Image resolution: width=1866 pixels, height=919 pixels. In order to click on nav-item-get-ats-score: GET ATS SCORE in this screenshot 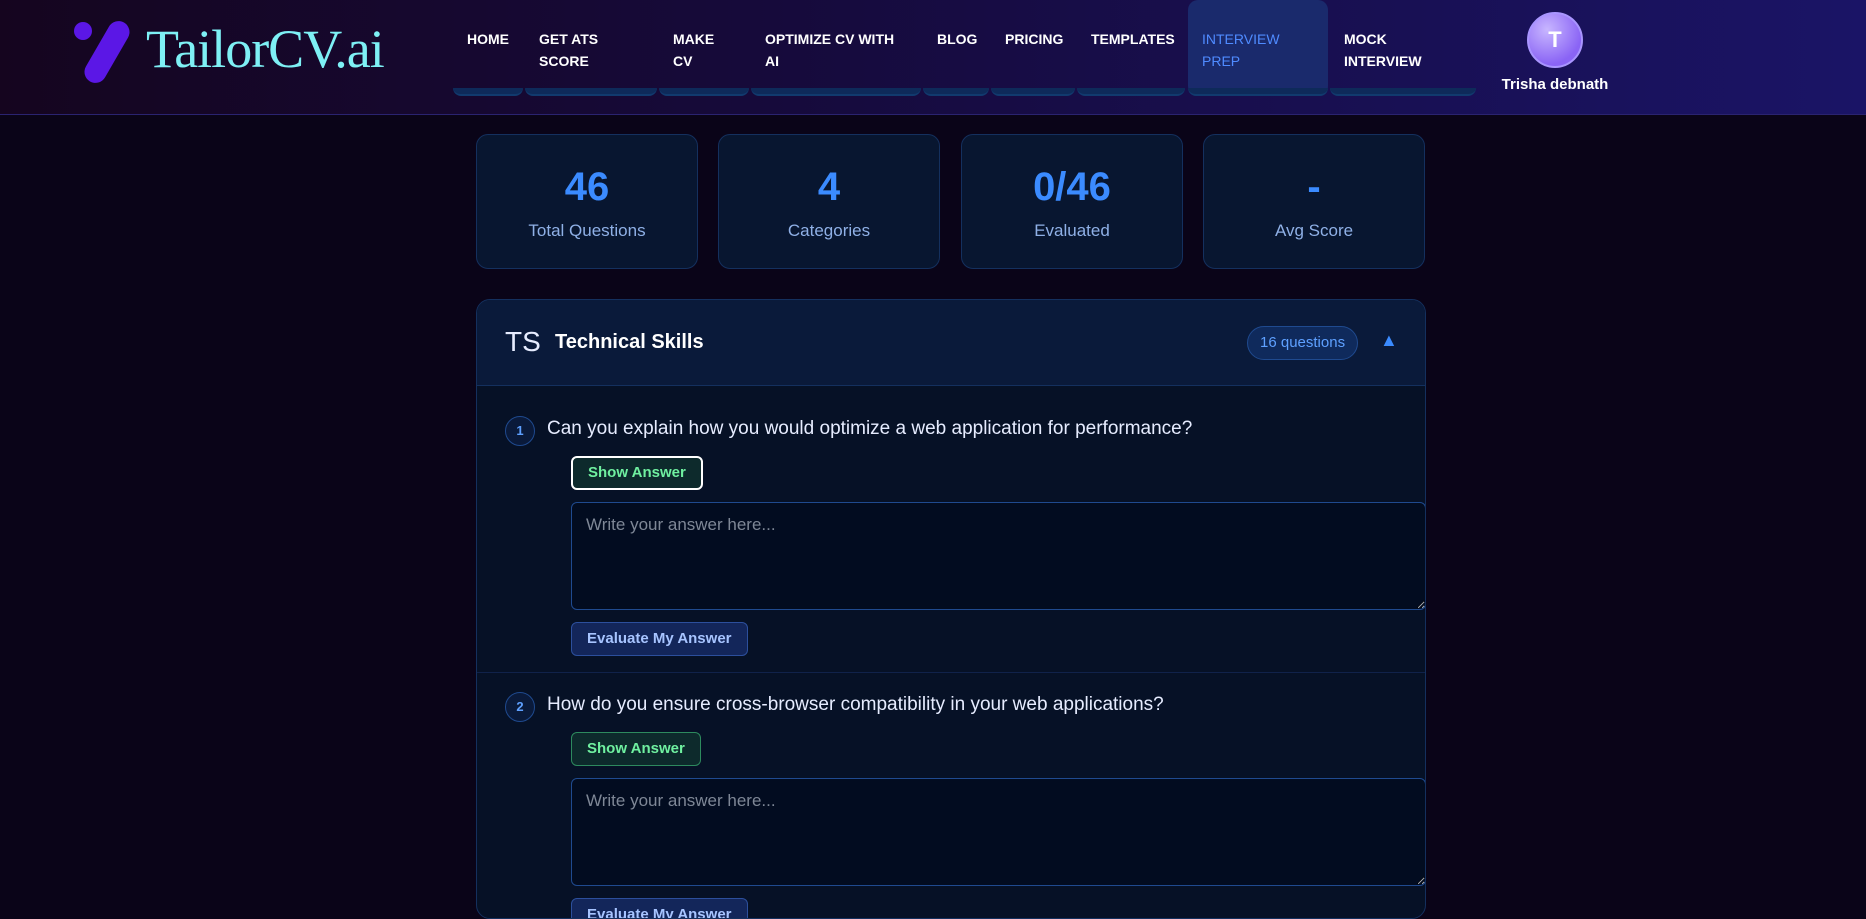, I will do `click(591, 48)`.